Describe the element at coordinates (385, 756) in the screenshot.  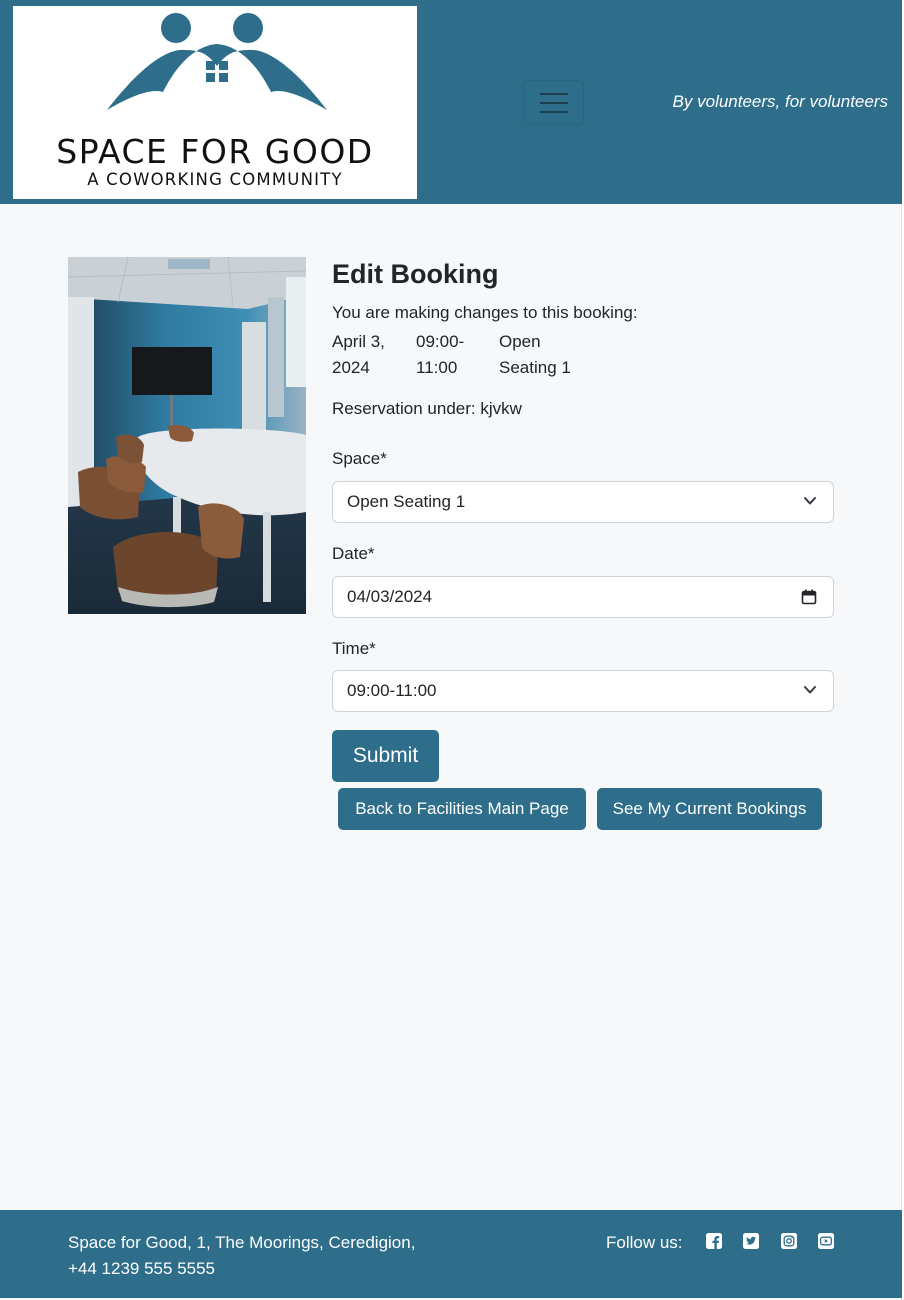
I see `submit-button: Submit` at that location.